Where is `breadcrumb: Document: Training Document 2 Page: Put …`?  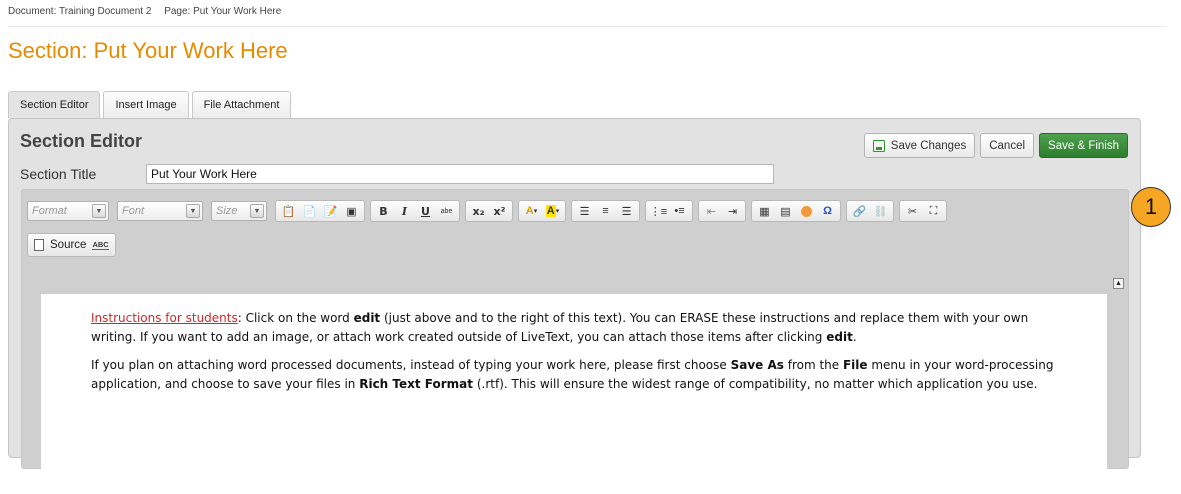
breadcrumb: Document: Training Document 2 Page: Put … is located at coordinates (144, 11).